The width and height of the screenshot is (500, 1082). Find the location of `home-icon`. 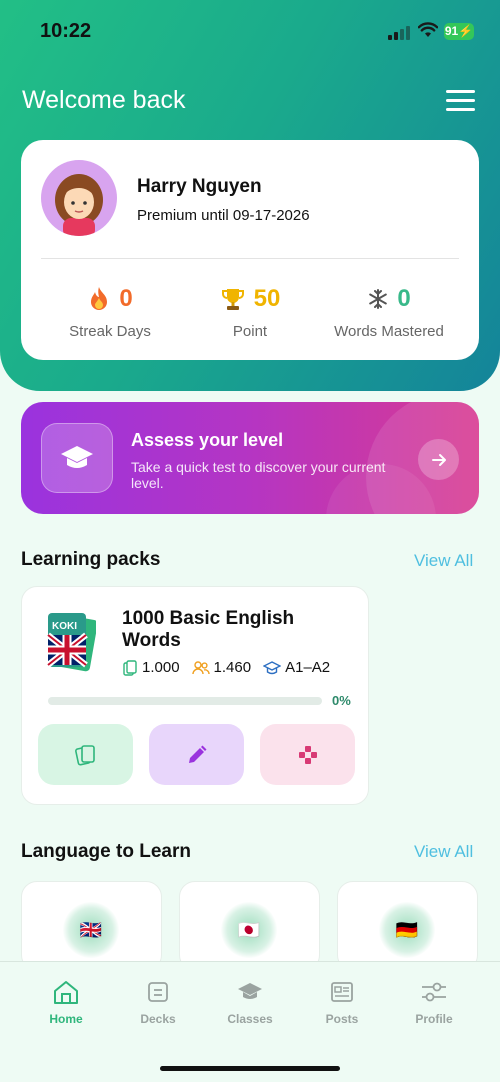

home-icon is located at coordinates (66, 992).